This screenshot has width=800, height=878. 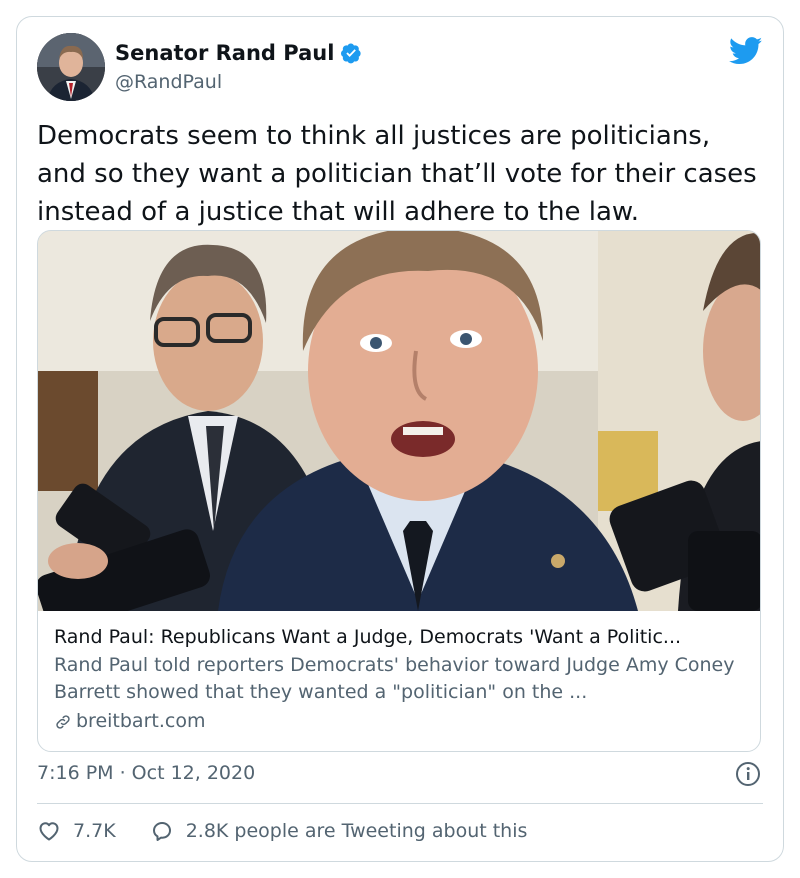 I want to click on tweet-timestamp: 7:16 PM · Oct 12, 2020, so click(x=146, y=773).